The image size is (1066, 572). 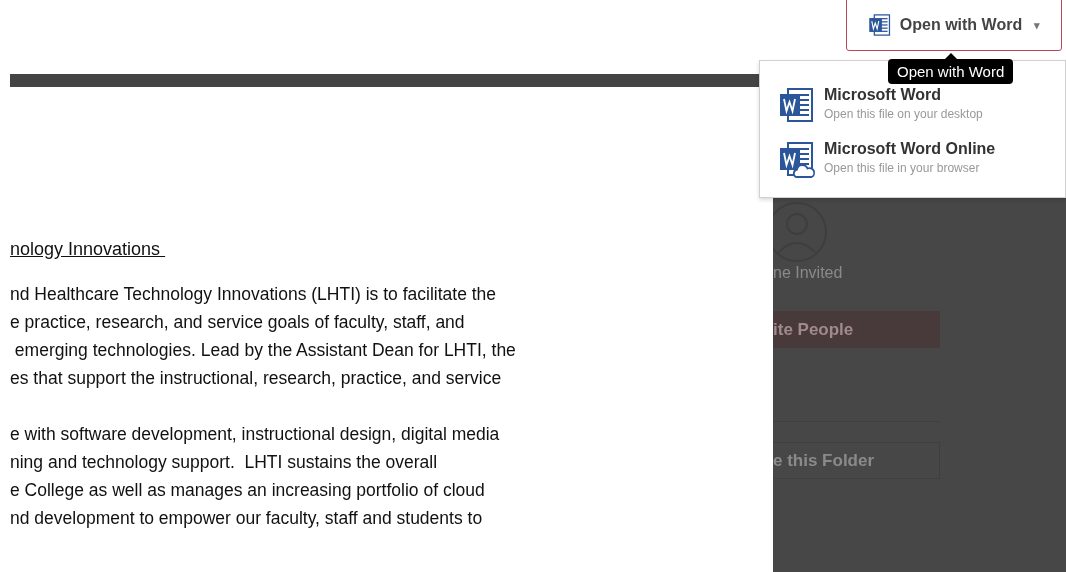 What do you see at coordinates (265, 350) in the screenshot?
I see `document-text-line: emerging technologies. Lead by the Assistant Dean for LHTI, the` at bounding box center [265, 350].